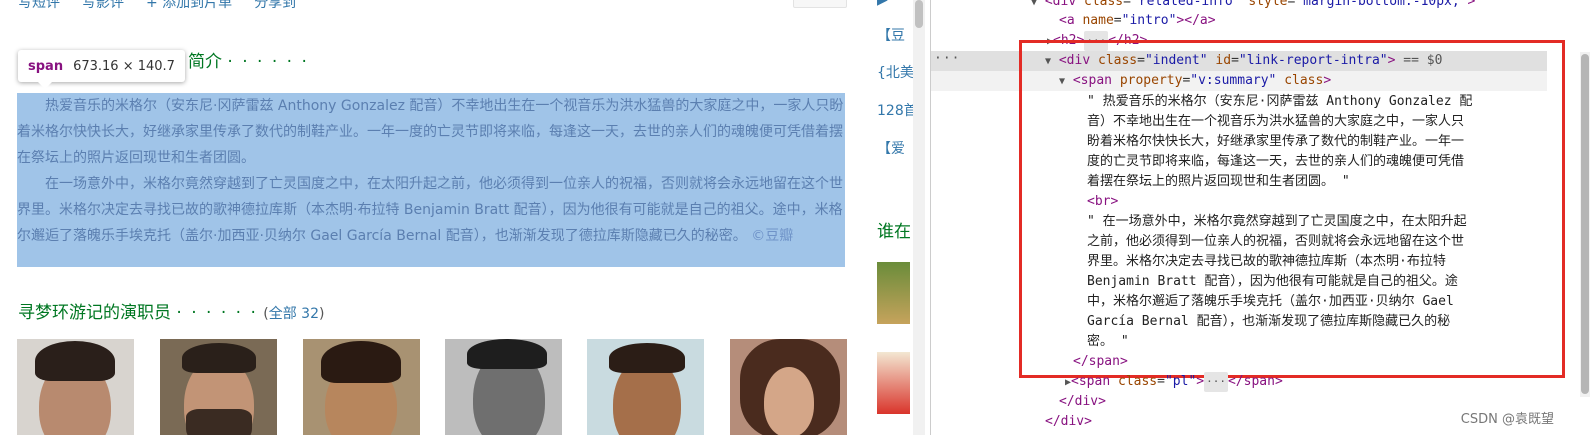  I want to click on cast-heading-text: 寻梦环游记的演职员, so click(94, 313).